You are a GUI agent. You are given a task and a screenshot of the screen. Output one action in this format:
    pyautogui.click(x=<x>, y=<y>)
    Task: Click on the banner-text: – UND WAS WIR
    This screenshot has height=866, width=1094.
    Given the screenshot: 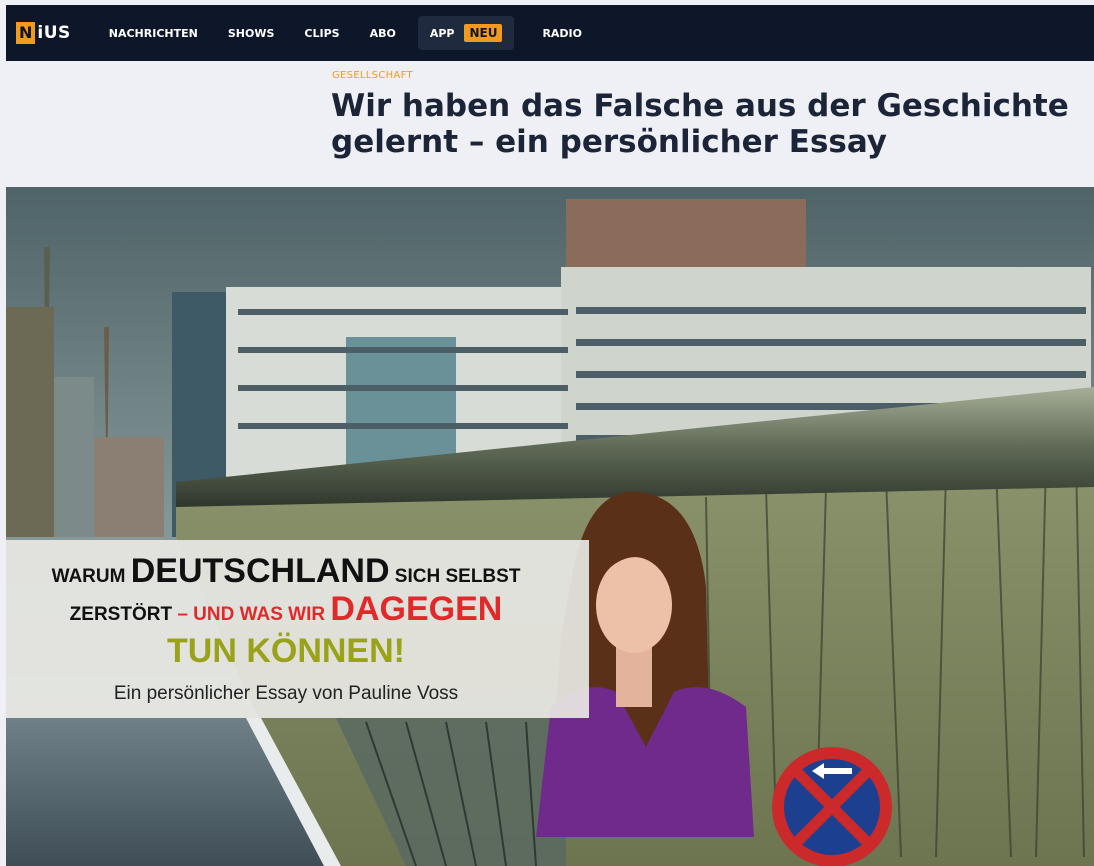 What is the action you would take?
    pyautogui.click(x=251, y=614)
    